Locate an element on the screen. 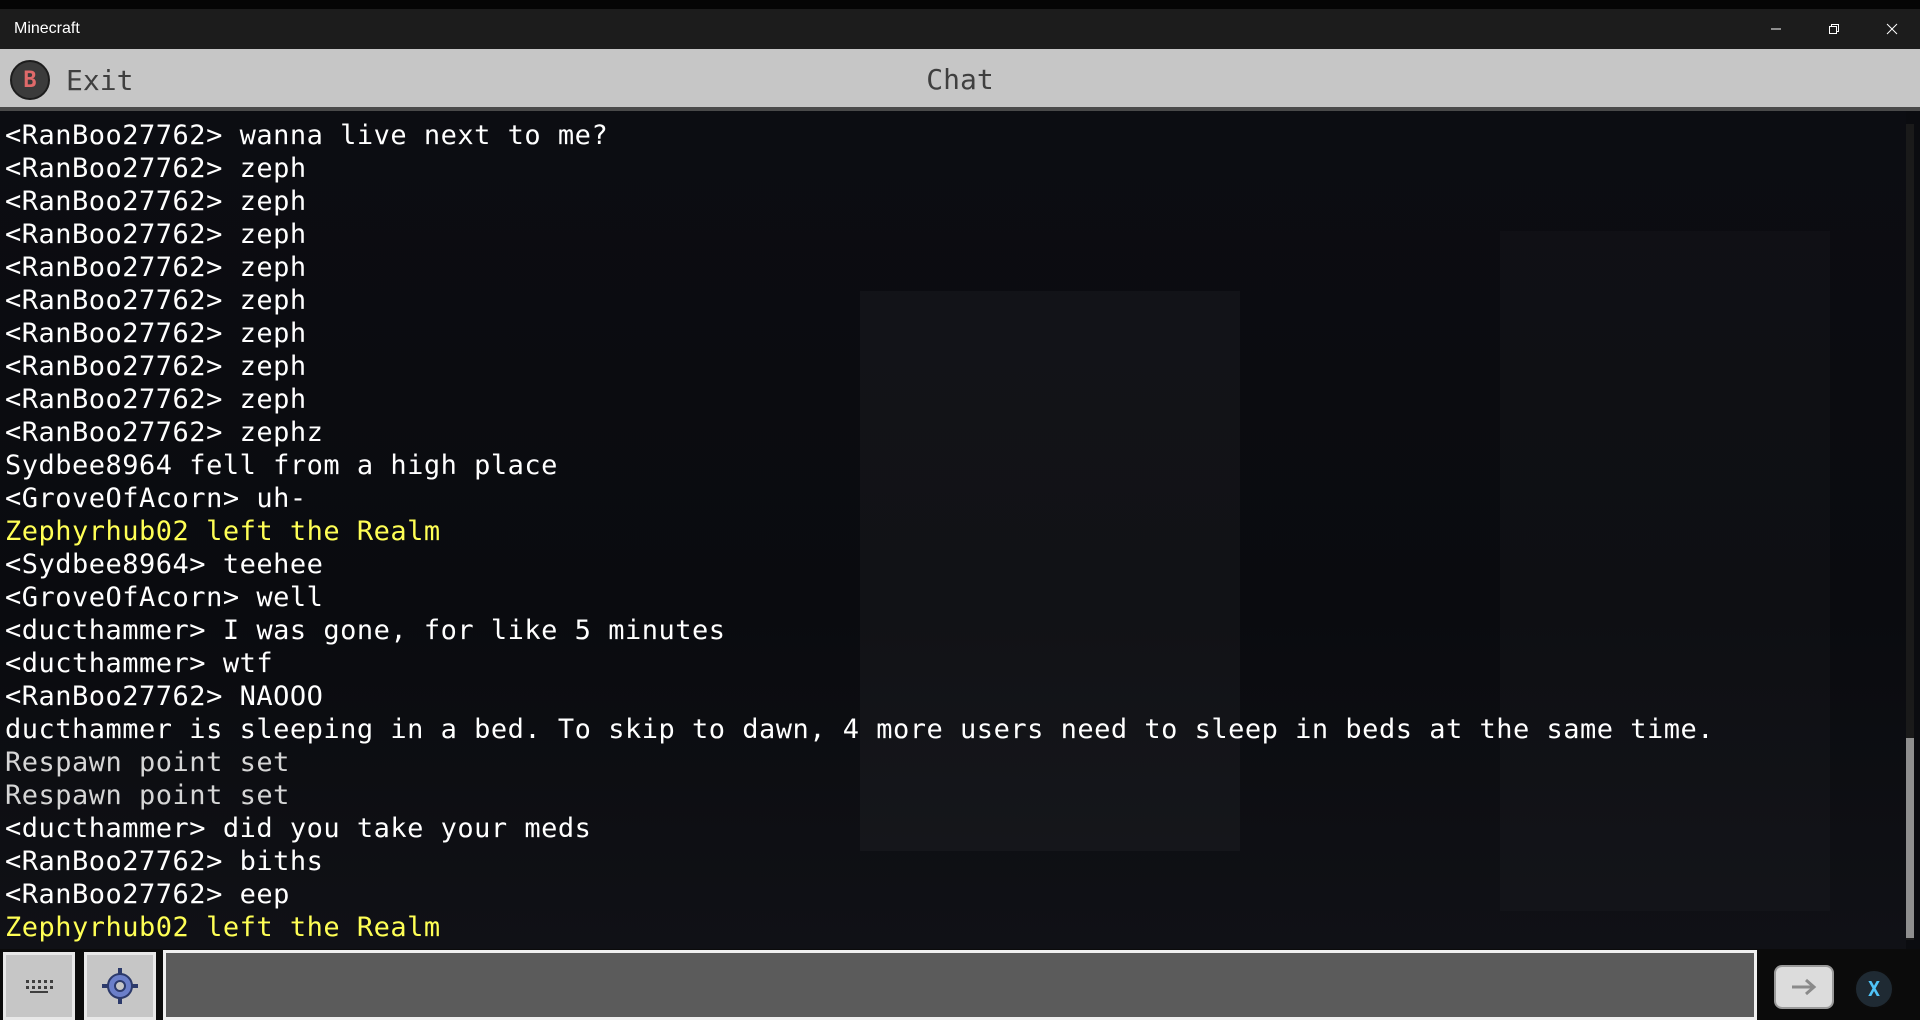  chat-header: B Exit Chat is located at coordinates (960, 80).